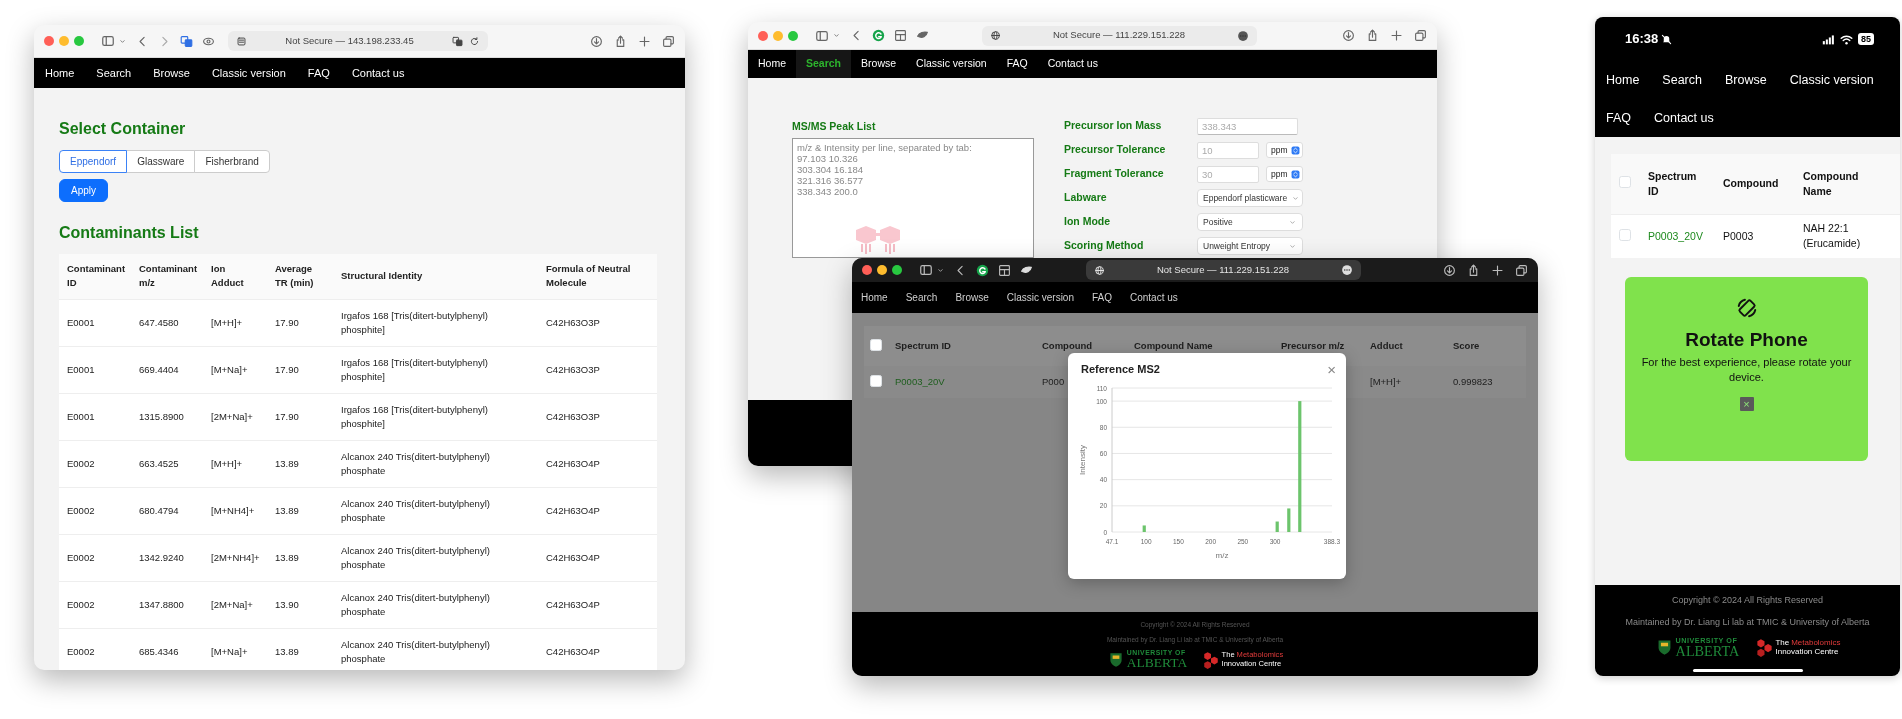 The width and height of the screenshot is (1902, 719). I want to click on window-zoom-button, so click(897, 270).